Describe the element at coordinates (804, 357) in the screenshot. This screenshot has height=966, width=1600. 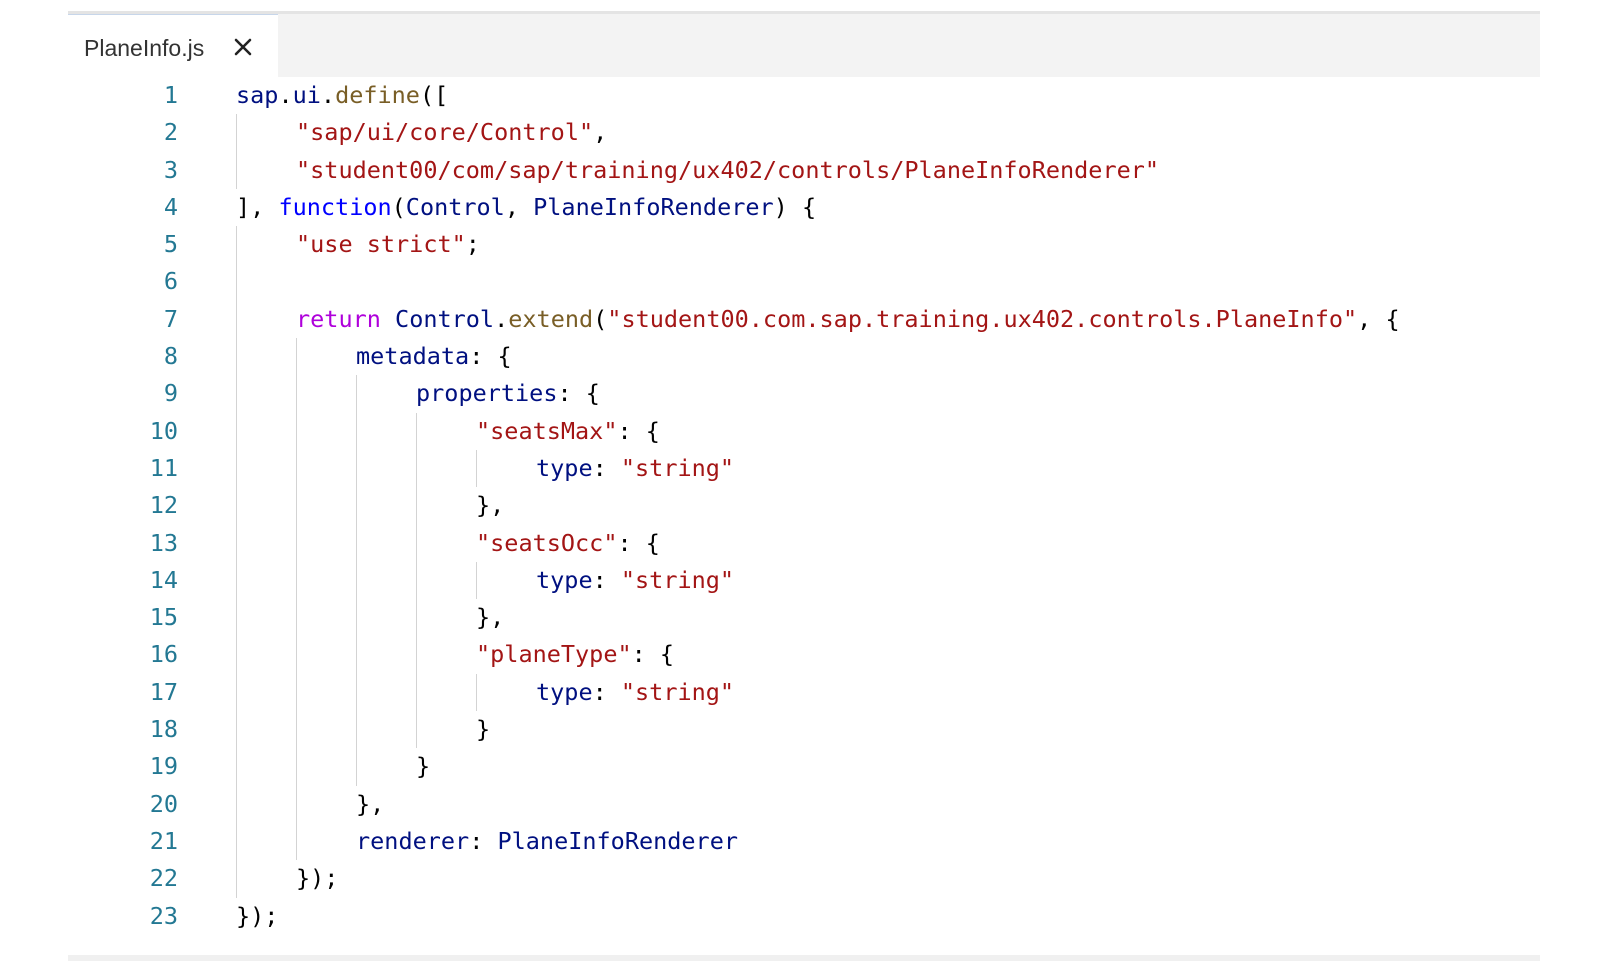
I see `code-line: 8 metadata: {` at that location.